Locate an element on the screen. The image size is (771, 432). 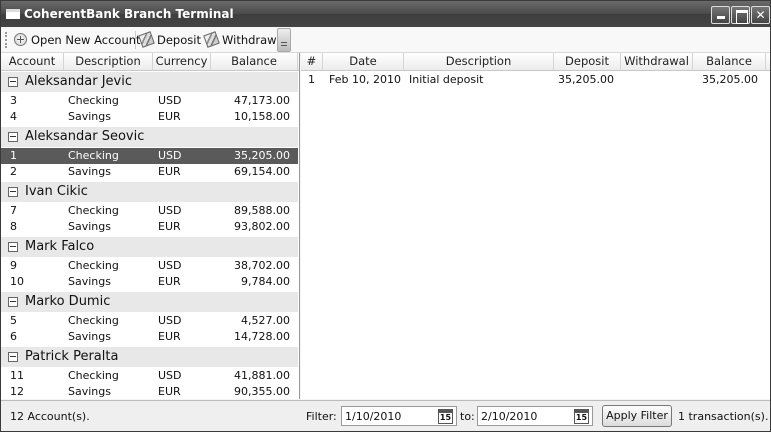
transactions-count: 1 transaction(s). is located at coordinates (723, 416).